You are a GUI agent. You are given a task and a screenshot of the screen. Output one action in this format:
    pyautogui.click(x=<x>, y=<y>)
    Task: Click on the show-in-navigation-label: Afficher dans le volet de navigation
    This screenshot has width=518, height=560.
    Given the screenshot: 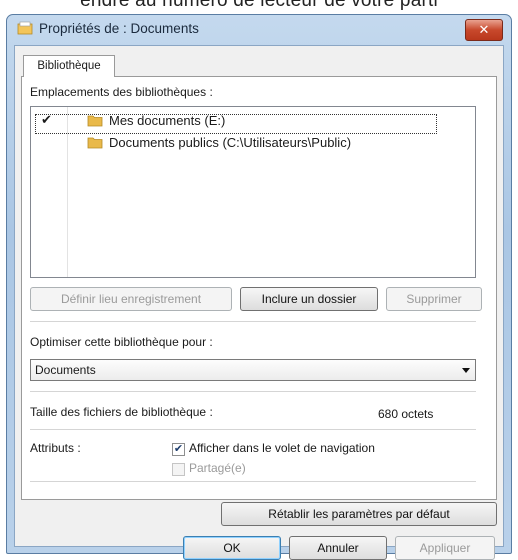 What is the action you would take?
    pyautogui.click(x=282, y=448)
    